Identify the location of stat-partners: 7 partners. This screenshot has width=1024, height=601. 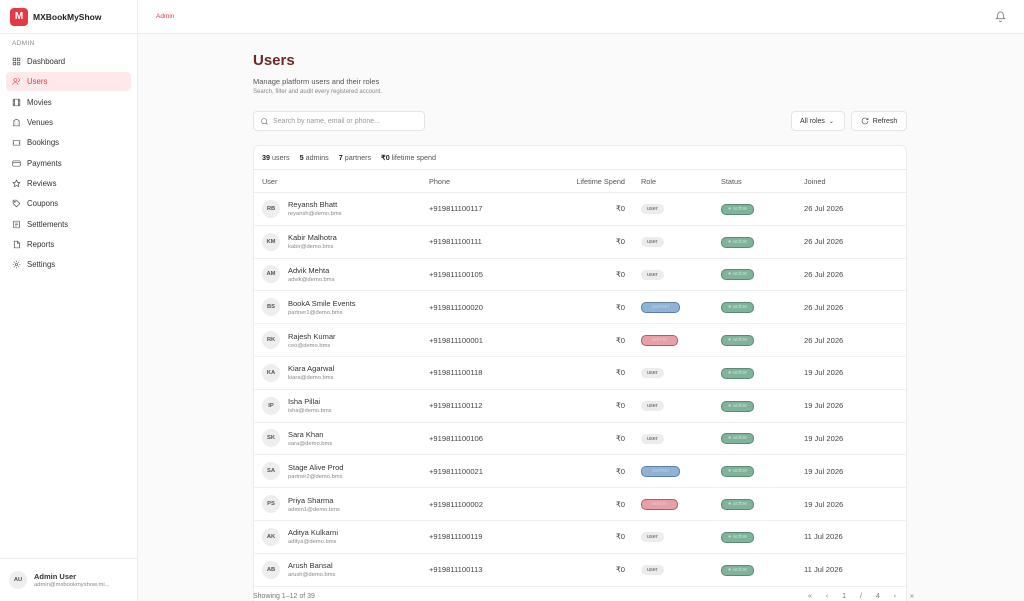
(355, 157).